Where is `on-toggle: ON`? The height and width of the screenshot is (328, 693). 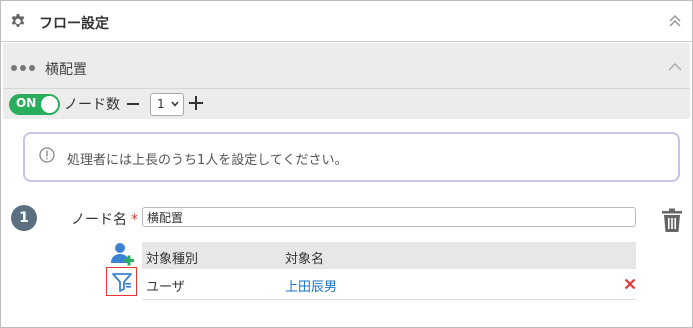
on-toggle: ON is located at coordinates (34, 104).